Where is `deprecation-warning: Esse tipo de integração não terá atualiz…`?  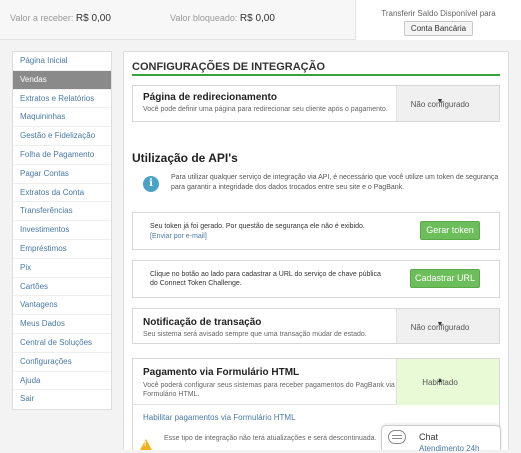 deprecation-warning: Esse tipo de integração não terá atualiz… is located at coordinates (270, 438).